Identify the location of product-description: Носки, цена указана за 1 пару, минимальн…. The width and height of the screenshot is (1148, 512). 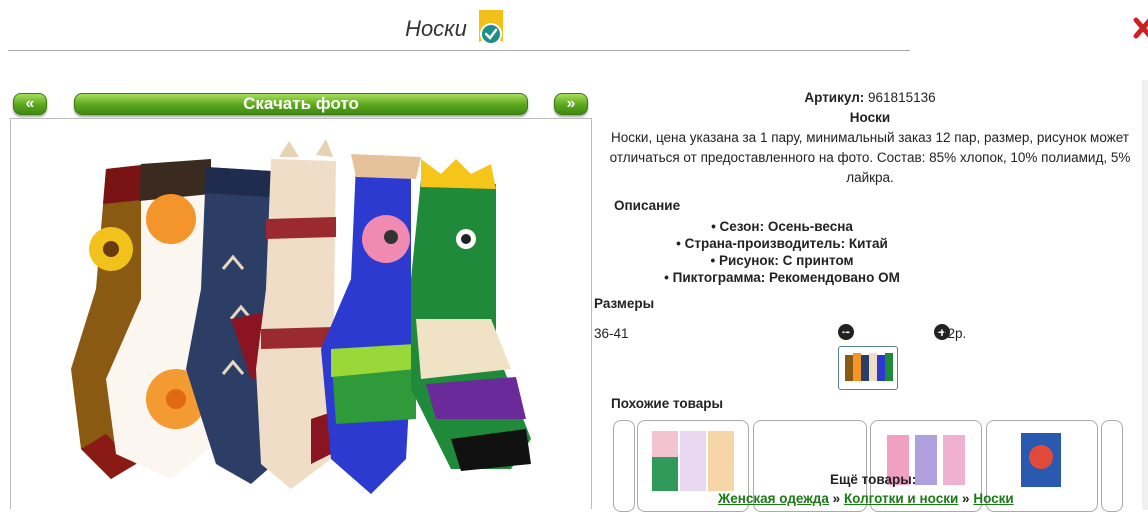
(870, 157).